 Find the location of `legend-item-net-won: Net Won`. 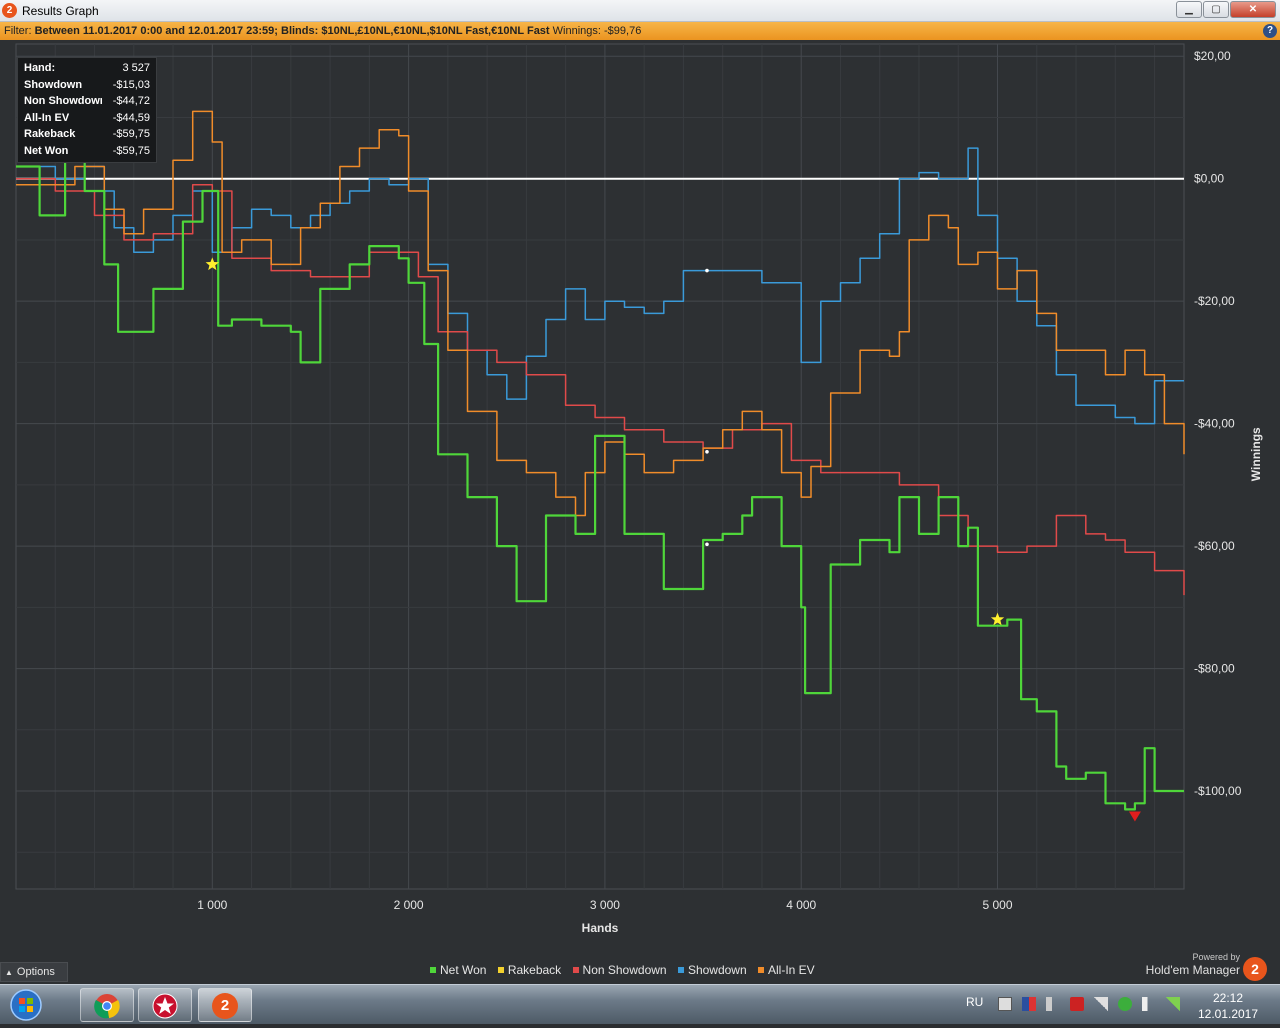

legend-item-net-won: Net Won is located at coordinates (458, 970).